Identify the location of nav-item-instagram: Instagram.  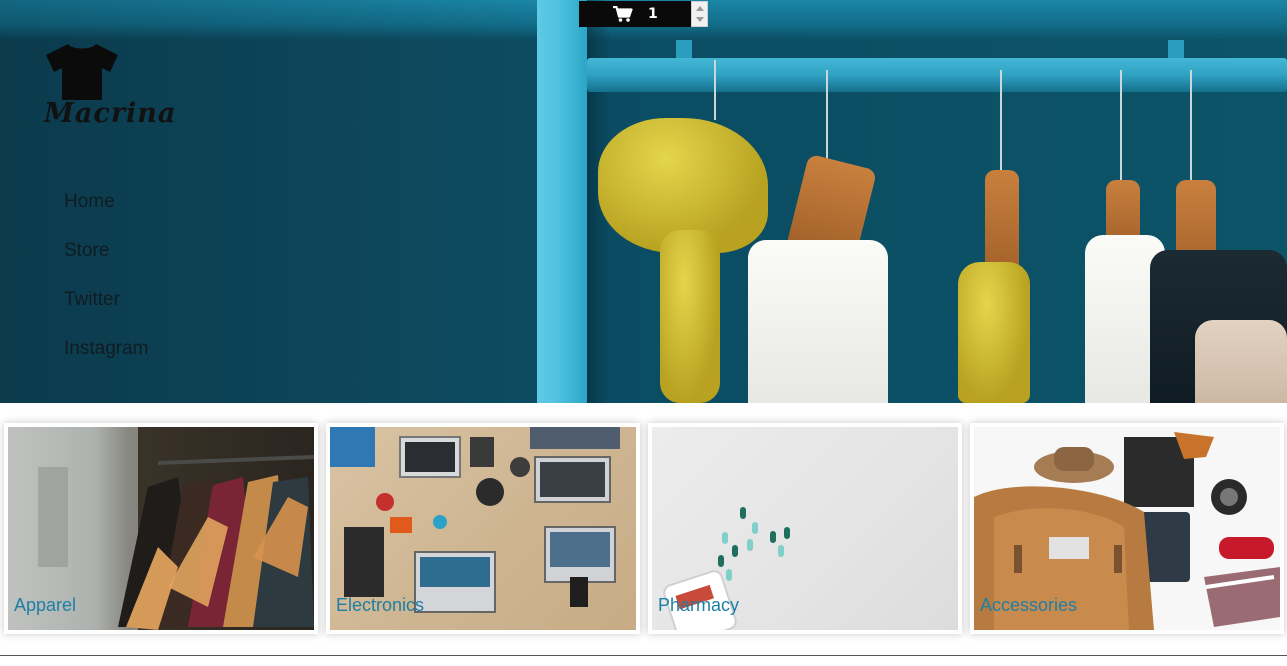
(106, 361).